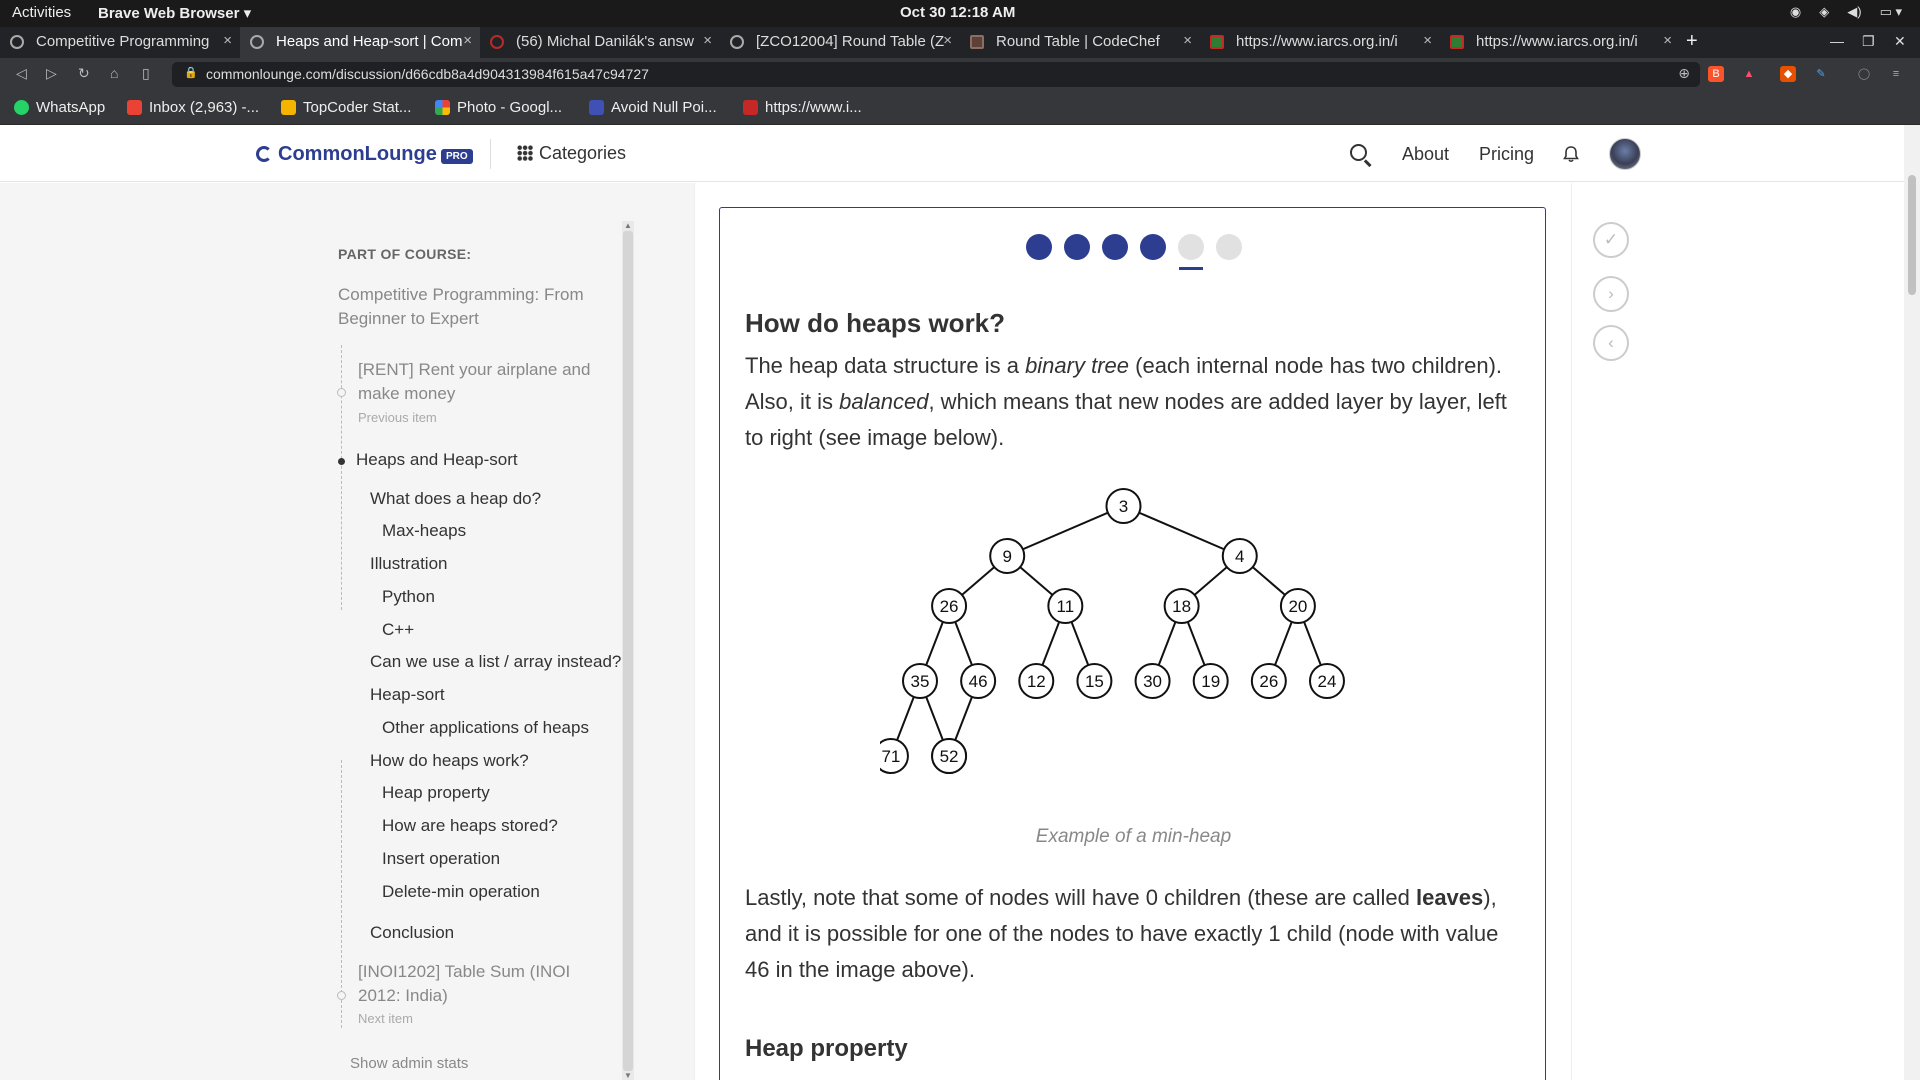 The height and width of the screenshot is (1080, 1920). I want to click on user-avatar, so click(1625, 154).